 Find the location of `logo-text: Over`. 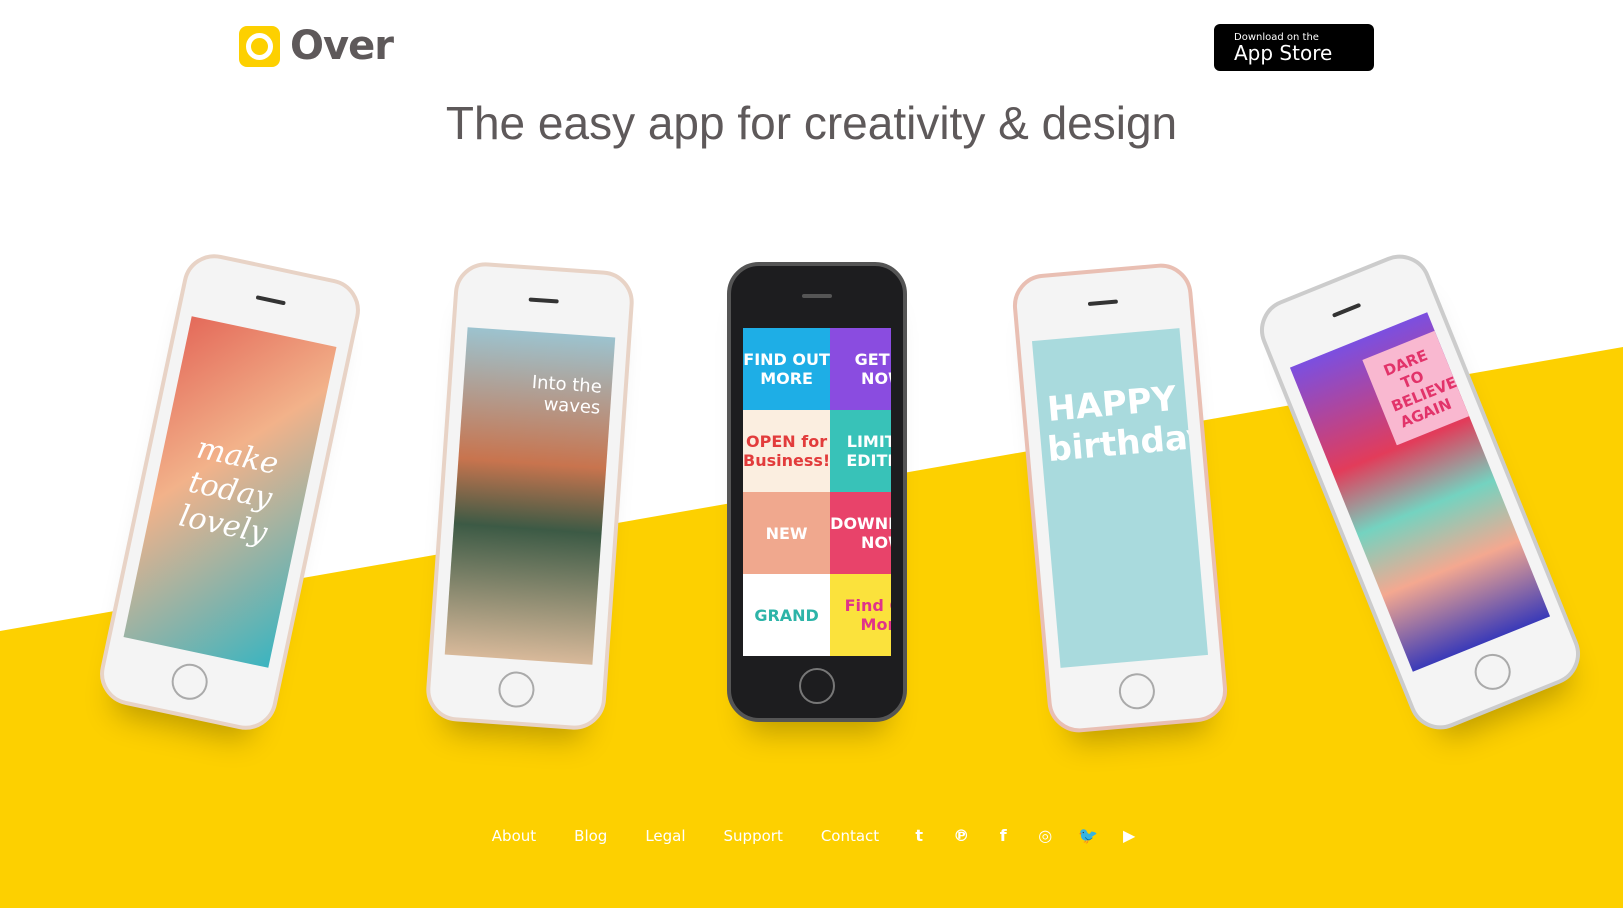

logo-text: Over is located at coordinates (342, 46).